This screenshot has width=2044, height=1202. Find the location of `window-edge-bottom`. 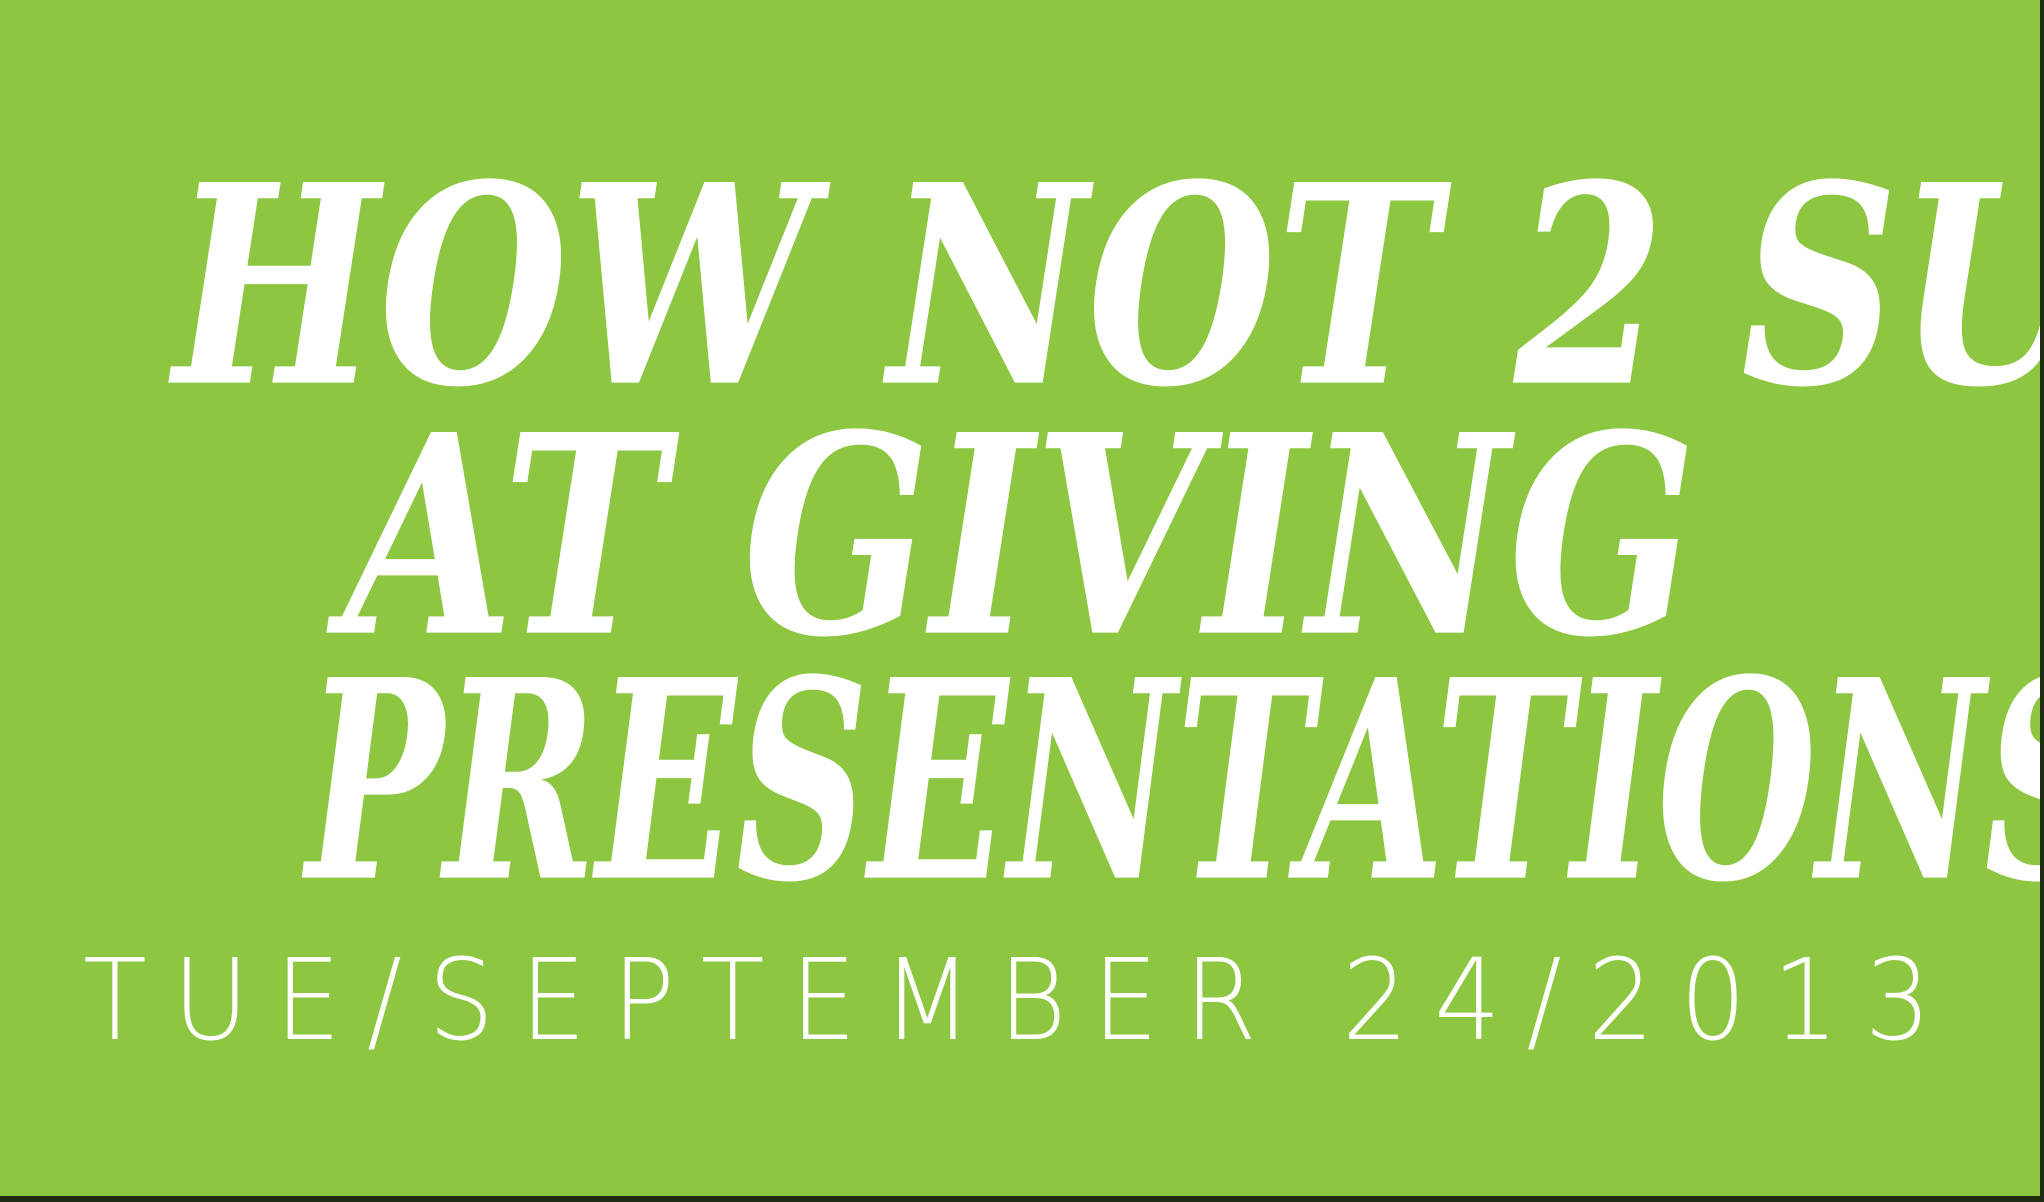

window-edge-bottom is located at coordinates (1022, 1199).